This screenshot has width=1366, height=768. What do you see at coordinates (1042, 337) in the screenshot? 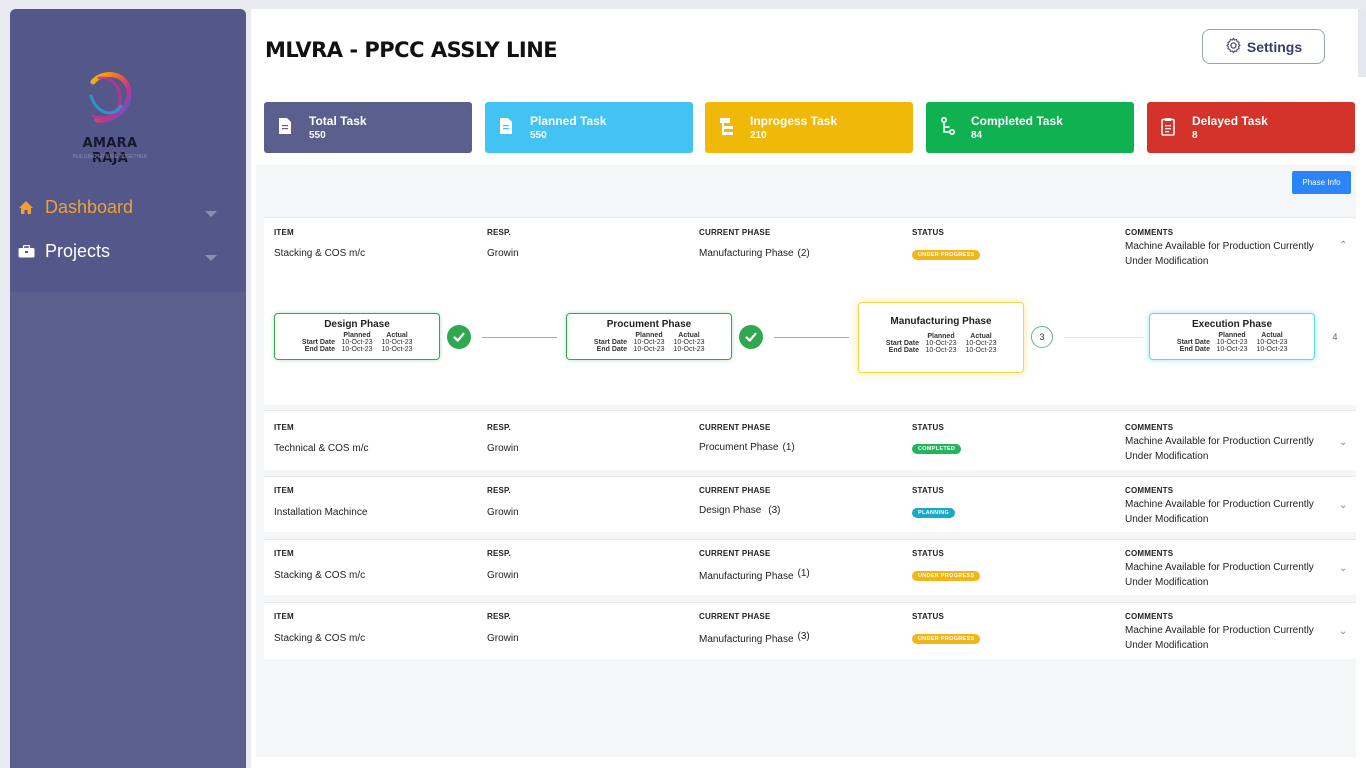
I see `step-number: 3` at bounding box center [1042, 337].